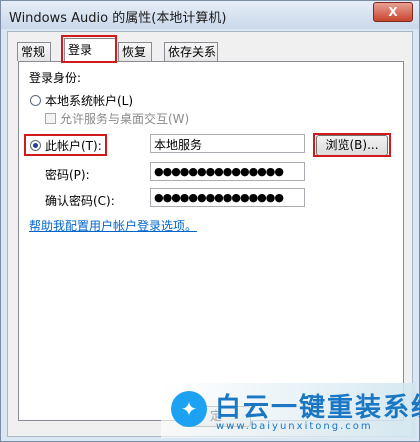  I want to click on local-system-radio, so click(35, 100).